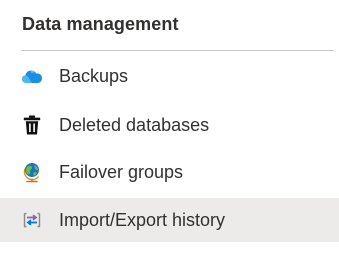 This screenshot has height=270, width=339. I want to click on nav-item-label: Import/Export history, so click(142, 219).